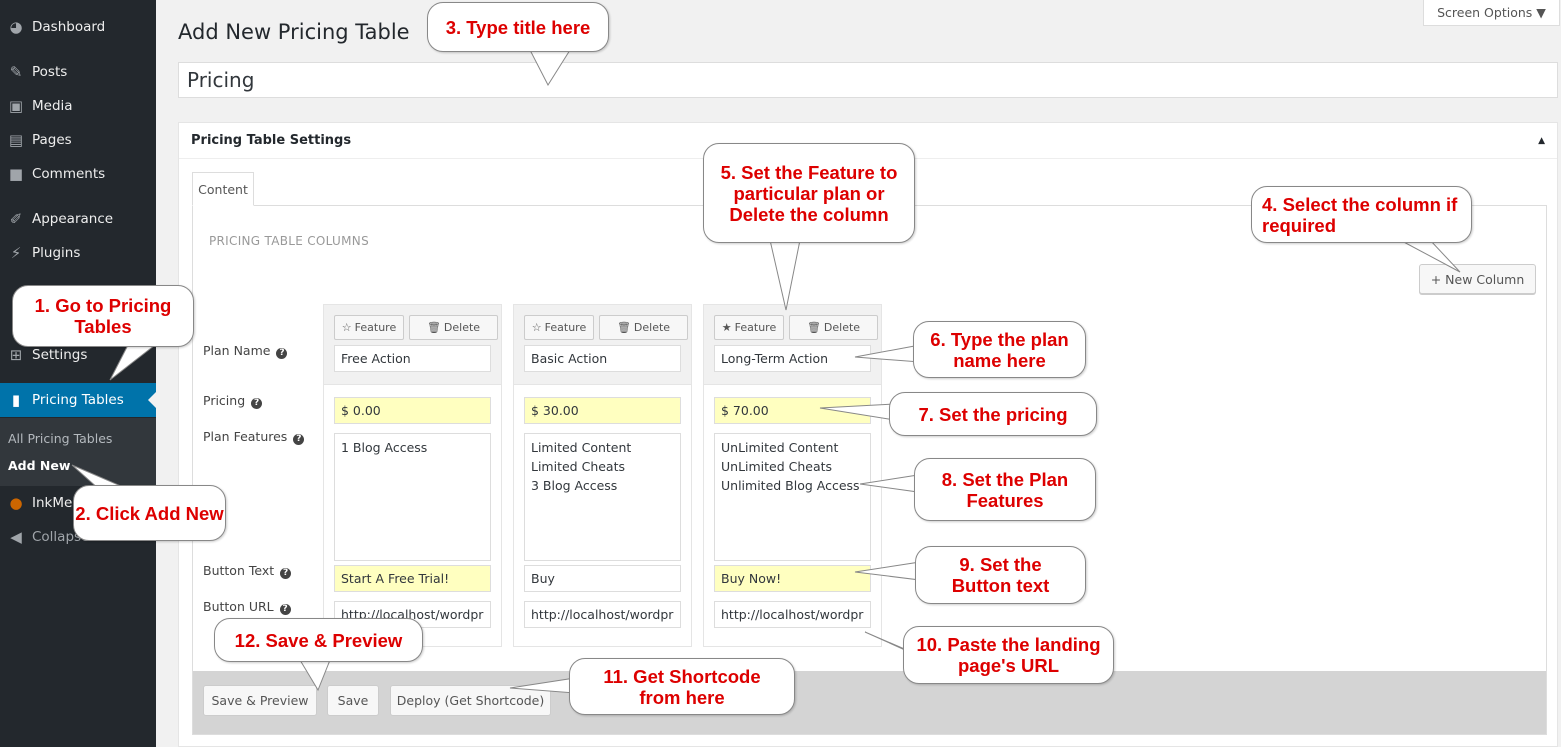 Image resolution: width=1561 pixels, height=747 pixels. I want to click on callout-11: 11. Get Shortcode from here, so click(682, 686).